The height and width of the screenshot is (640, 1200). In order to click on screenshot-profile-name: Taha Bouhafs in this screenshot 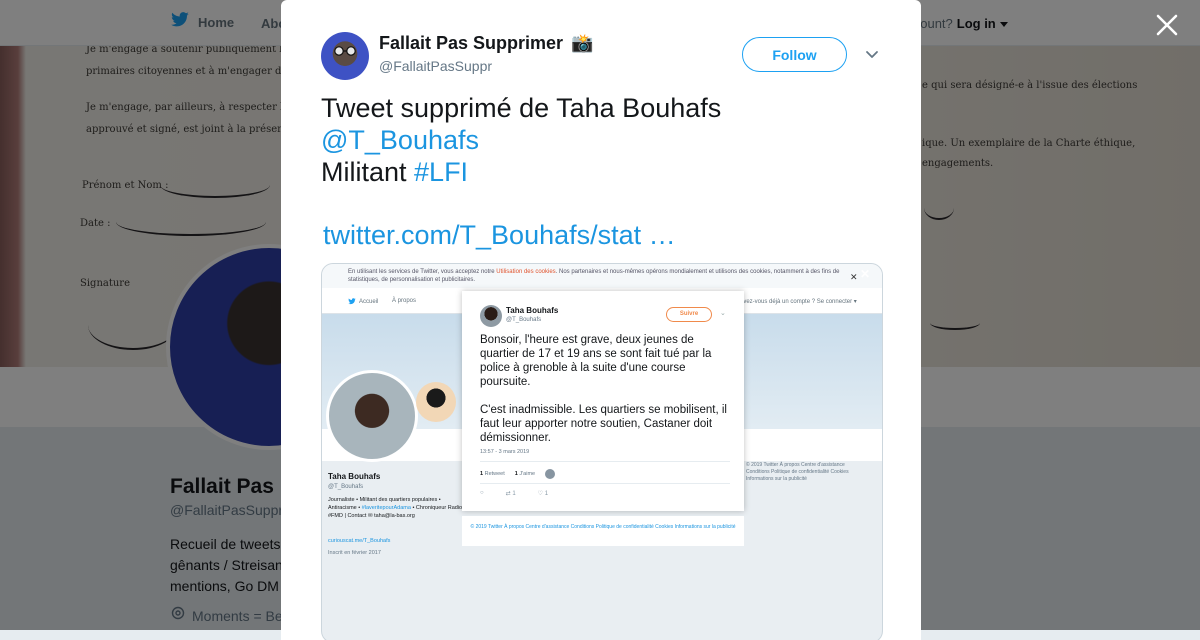, I will do `click(354, 476)`.